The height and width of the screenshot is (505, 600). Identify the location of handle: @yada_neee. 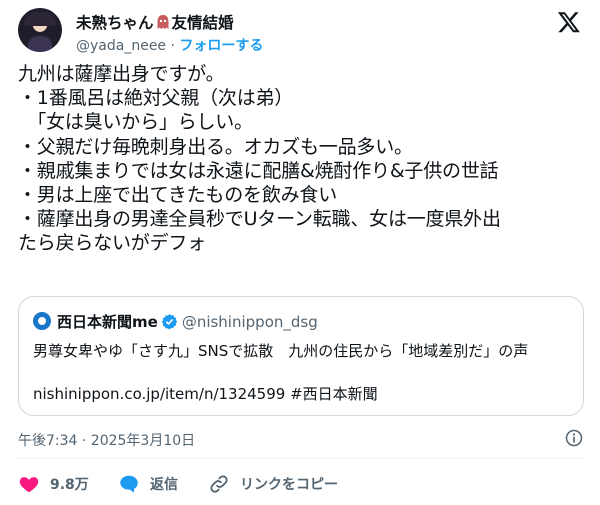
(121, 46).